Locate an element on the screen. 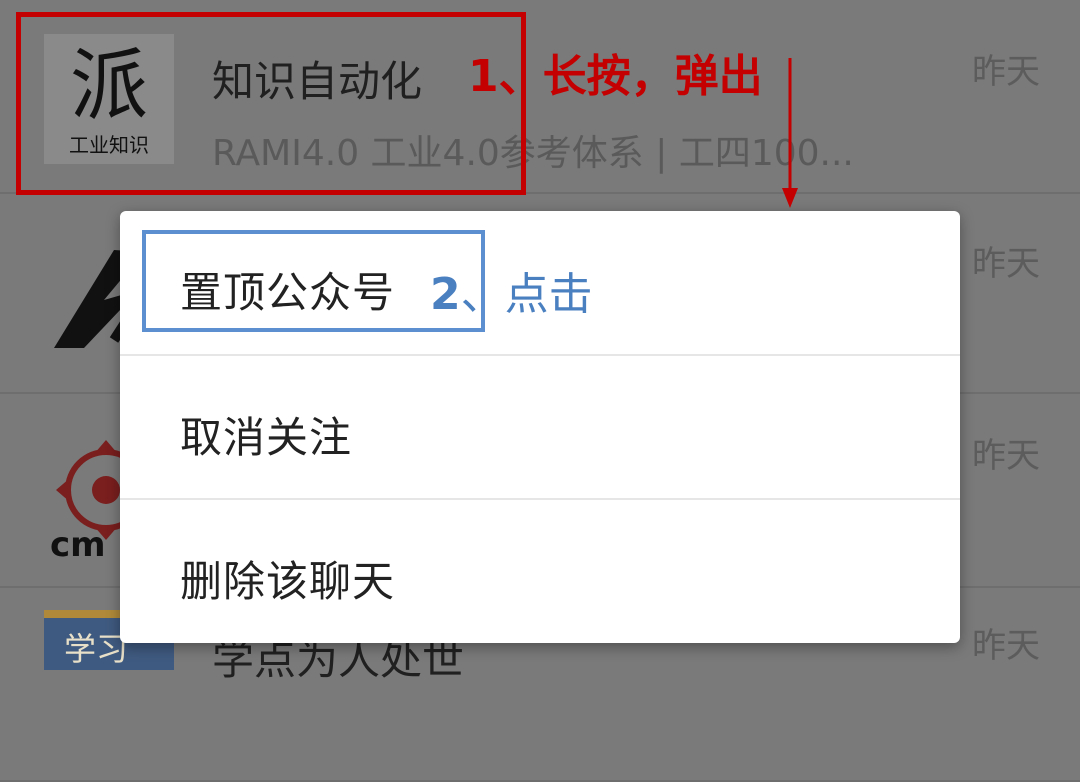 The width and height of the screenshot is (1080, 782). avatar-text: 学习 is located at coordinates (96, 649).